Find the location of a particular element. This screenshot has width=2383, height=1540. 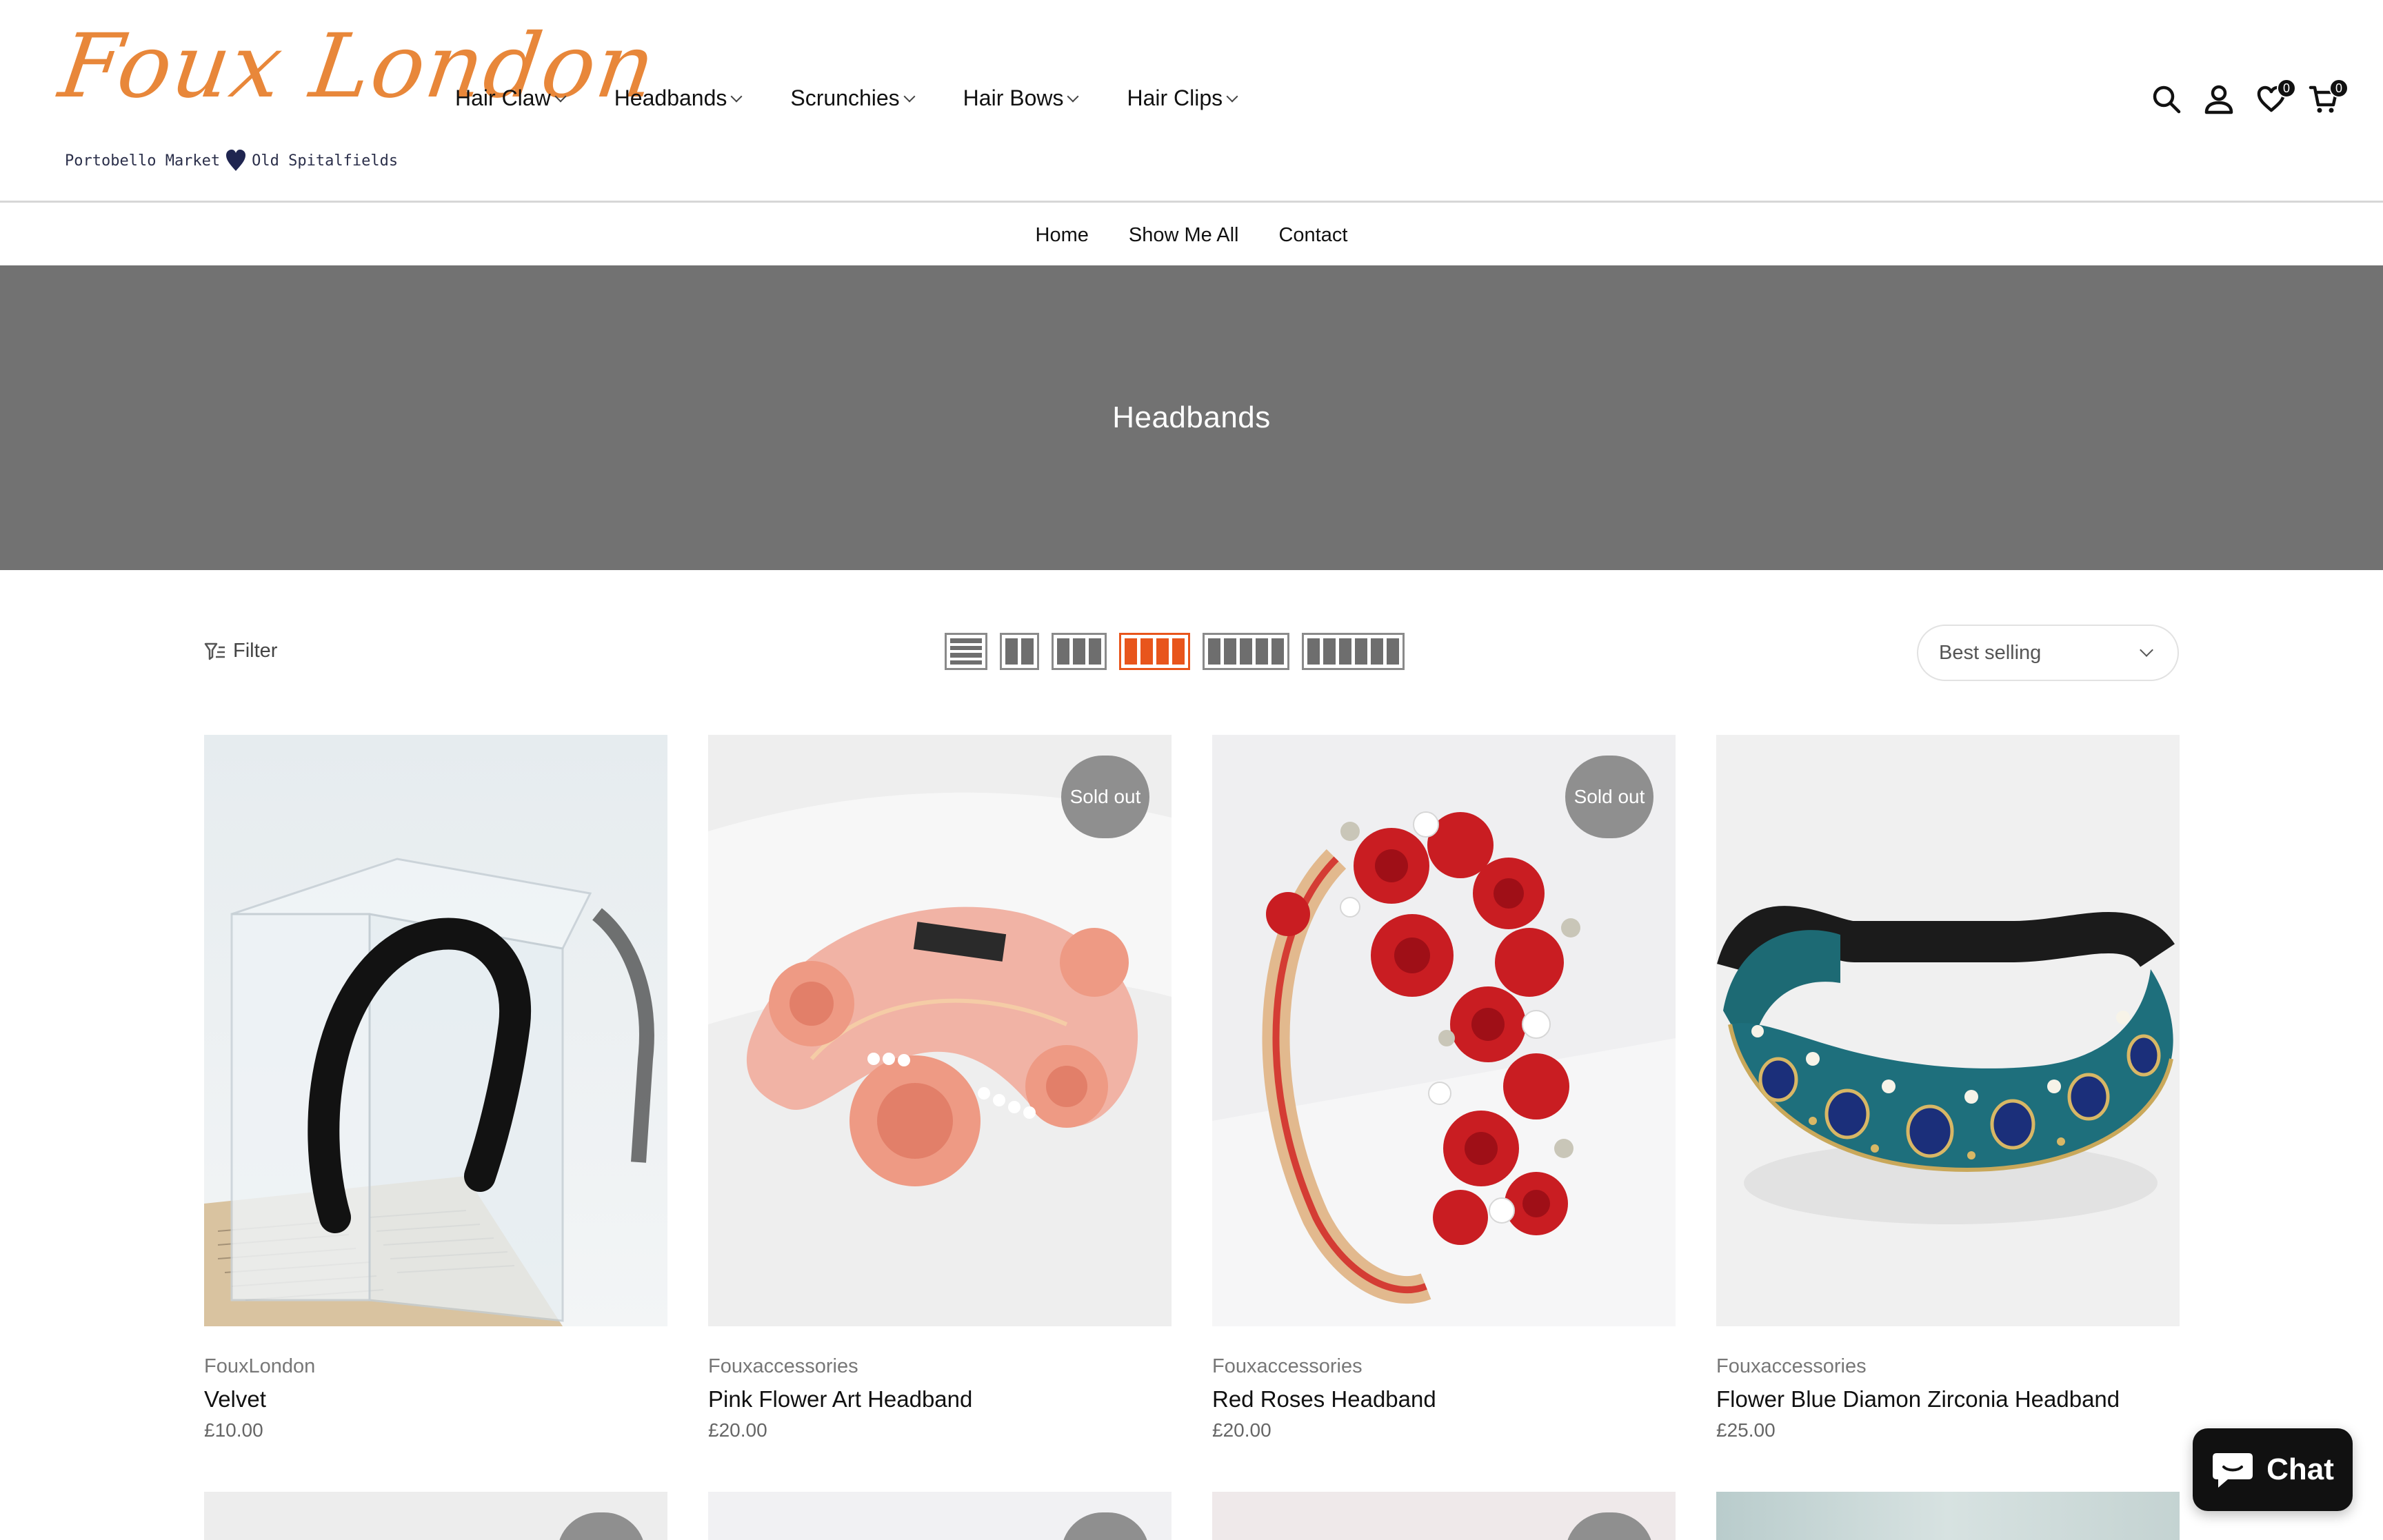

product-title: Flower Blue Diamon Zirconia Headband is located at coordinates (1948, 1399).